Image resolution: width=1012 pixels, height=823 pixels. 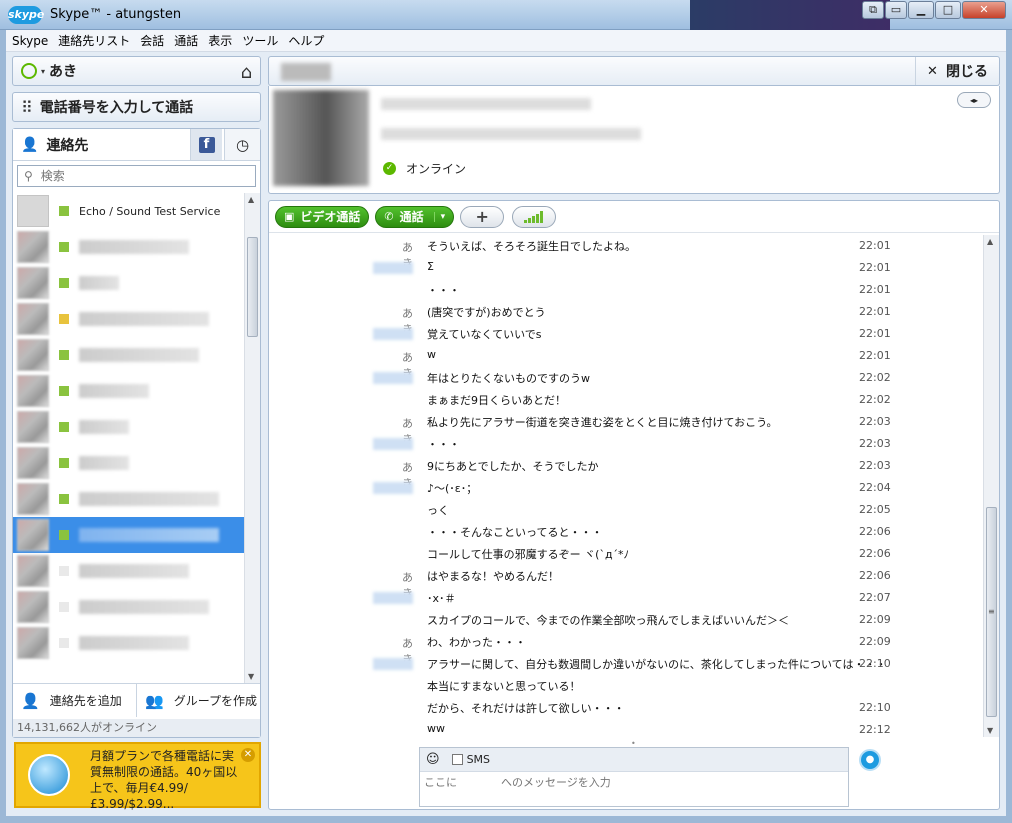 What do you see at coordinates (626, 400) in the screenshot?
I see `message-row: まぁまだ9日くらいあとだ！ 22:02` at bounding box center [626, 400].